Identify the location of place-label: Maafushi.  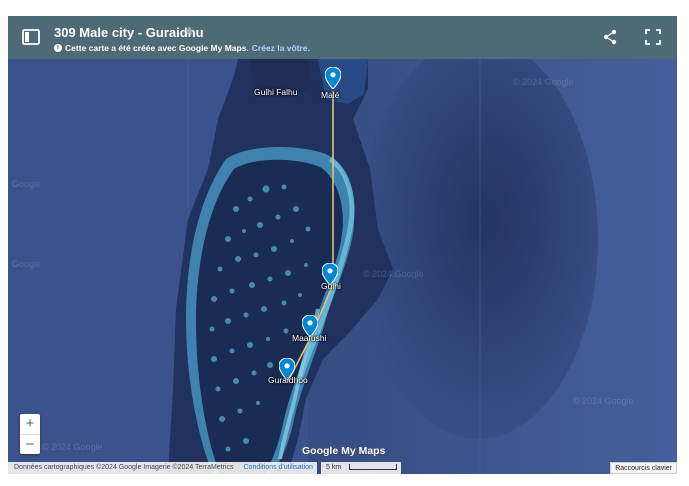
(309, 338).